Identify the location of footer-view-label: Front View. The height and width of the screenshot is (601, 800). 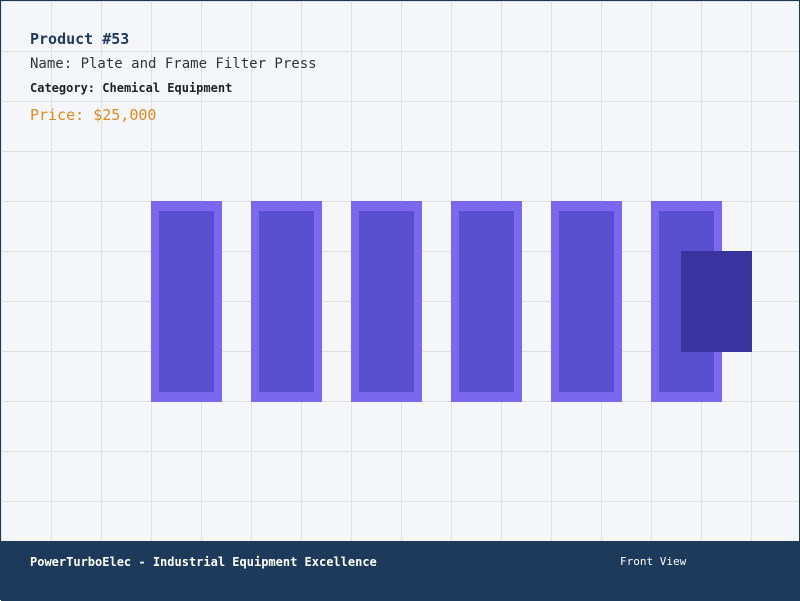
(653, 561).